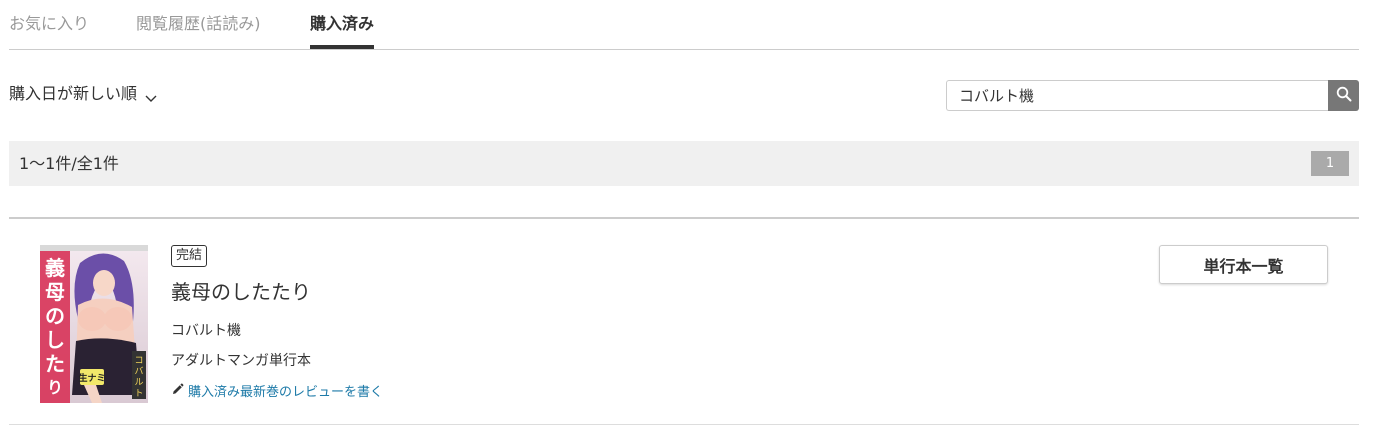 Image resolution: width=1373 pixels, height=438 pixels. I want to click on volumes-list-button: 単行本一覧, so click(1243, 264).